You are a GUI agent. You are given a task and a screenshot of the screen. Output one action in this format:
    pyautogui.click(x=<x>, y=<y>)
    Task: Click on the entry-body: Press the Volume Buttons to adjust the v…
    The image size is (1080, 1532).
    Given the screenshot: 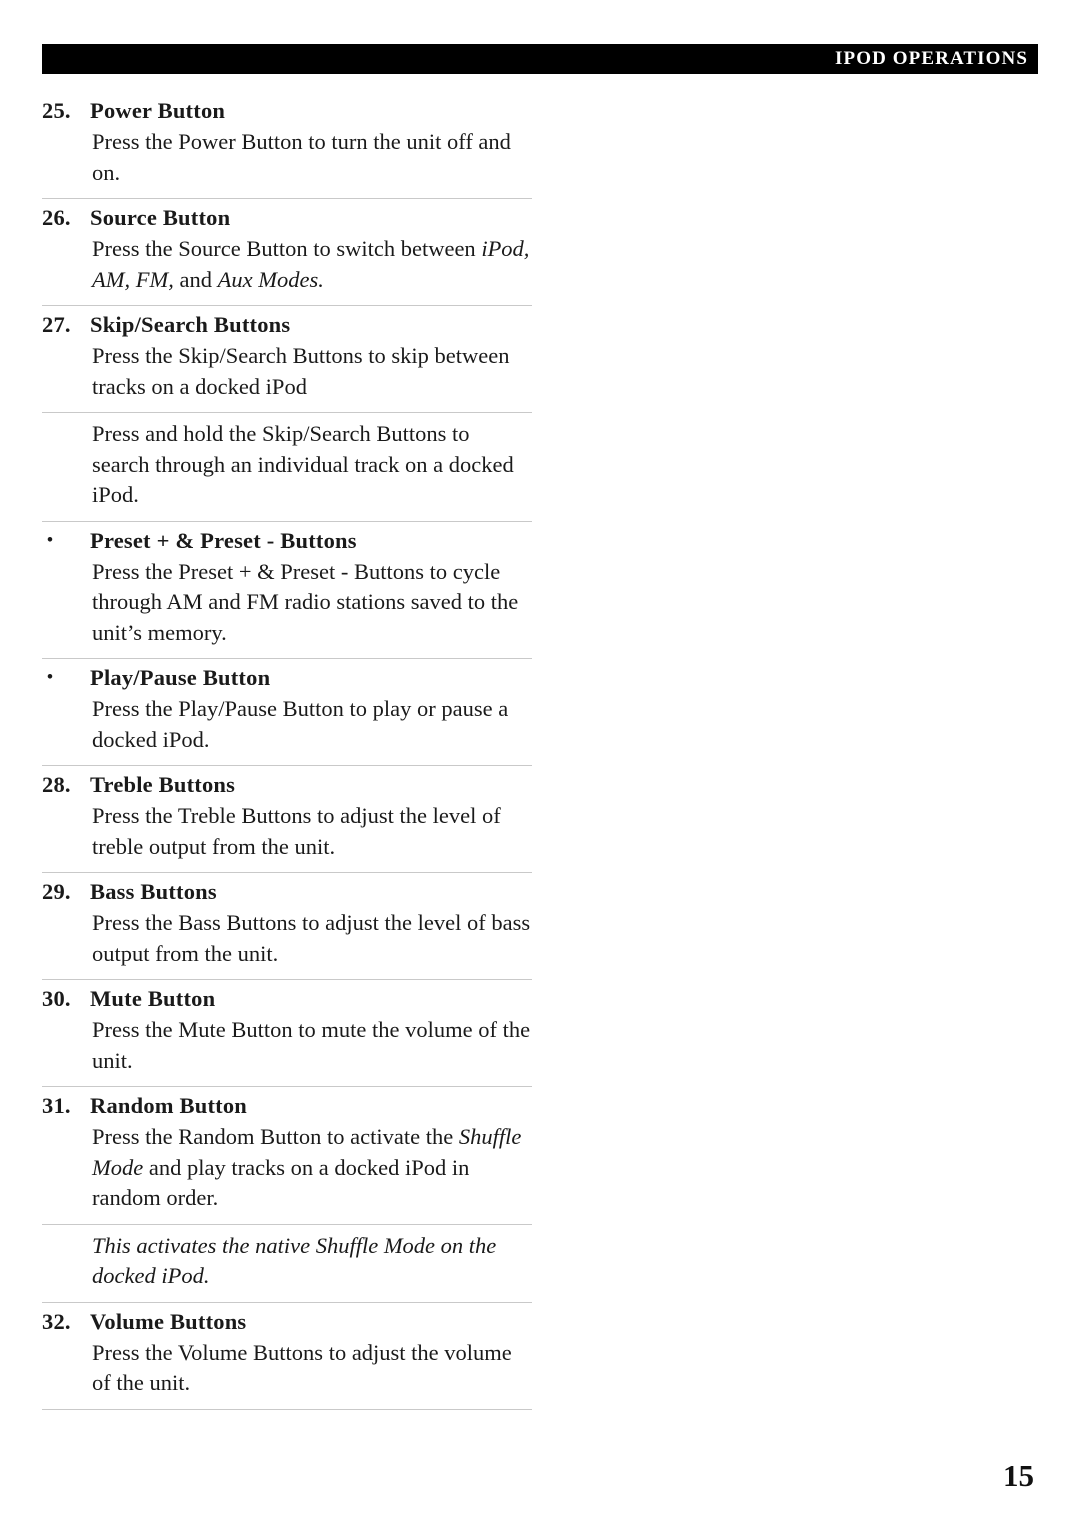 What is the action you would take?
    pyautogui.click(x=302, y=1367)
    